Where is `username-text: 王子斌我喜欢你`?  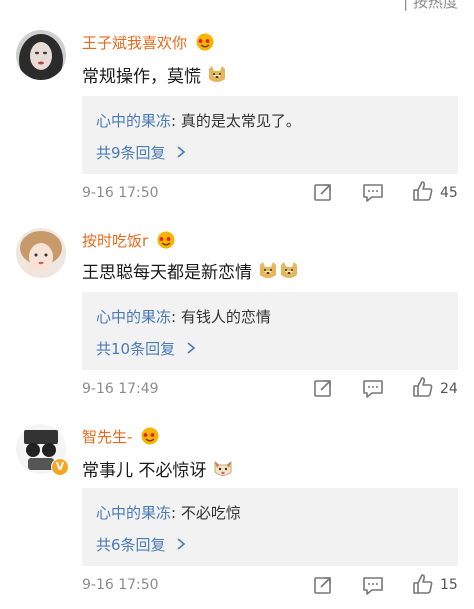 username-text: 王子斌我喜欢你 is located at coordinates (135, 43).